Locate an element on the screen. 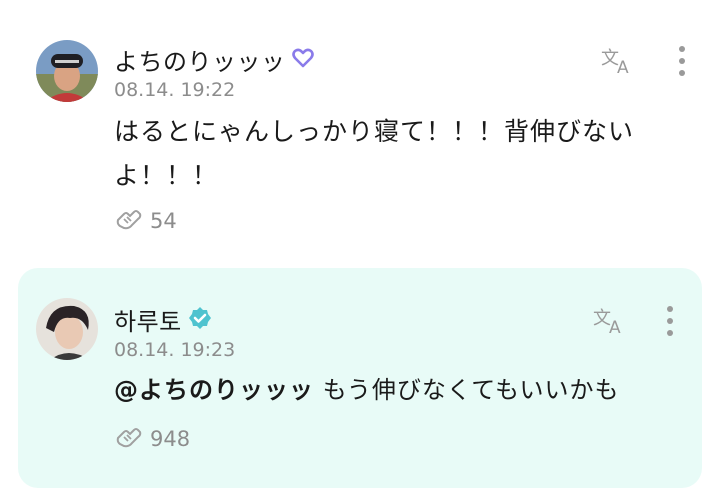 The width and height of the screenshot is (720, 498). author-row: よちのりッッッ is located at coordinates (214, 59).